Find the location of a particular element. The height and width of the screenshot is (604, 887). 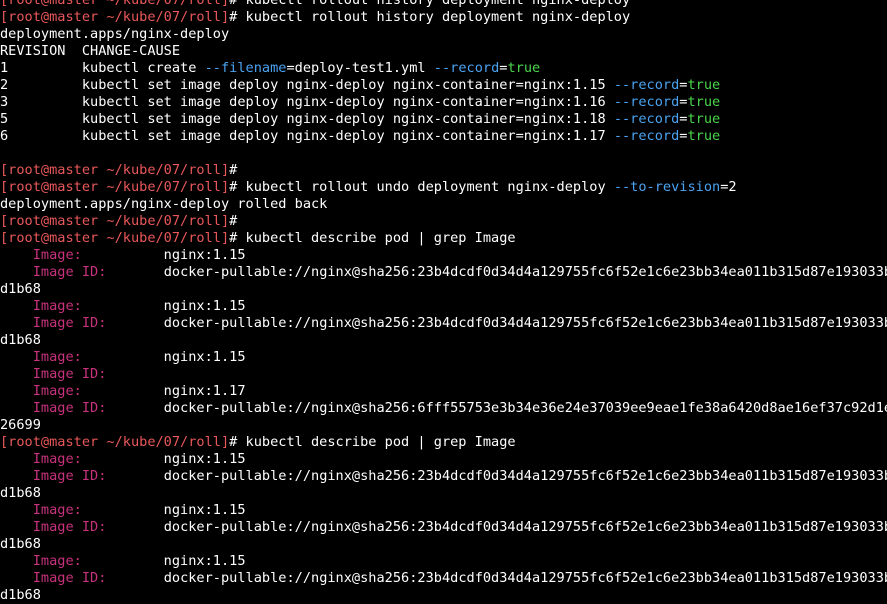

terminal-token-flag: --filename is located at coordinates (245, 68).